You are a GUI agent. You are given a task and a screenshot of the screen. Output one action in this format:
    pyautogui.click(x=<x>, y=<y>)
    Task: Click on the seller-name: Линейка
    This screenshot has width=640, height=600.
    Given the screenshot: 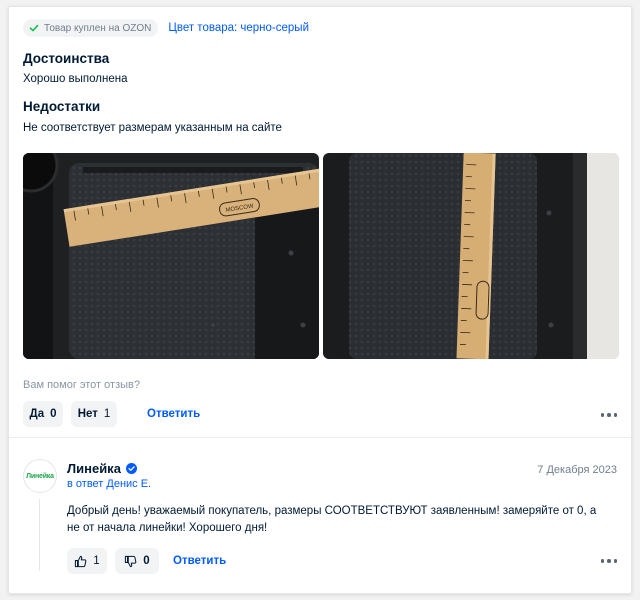 What is the action you would take?
    pyautogui.click(x=94, y=468)
    